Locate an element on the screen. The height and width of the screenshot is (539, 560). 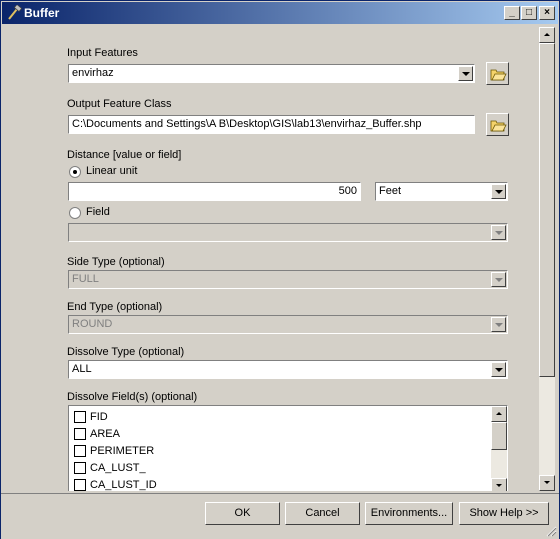
dissolve-fields-list: FID AREA PERIMETER CA_LUST_ CA_LUST_ID is located at coordinates (288, 448).